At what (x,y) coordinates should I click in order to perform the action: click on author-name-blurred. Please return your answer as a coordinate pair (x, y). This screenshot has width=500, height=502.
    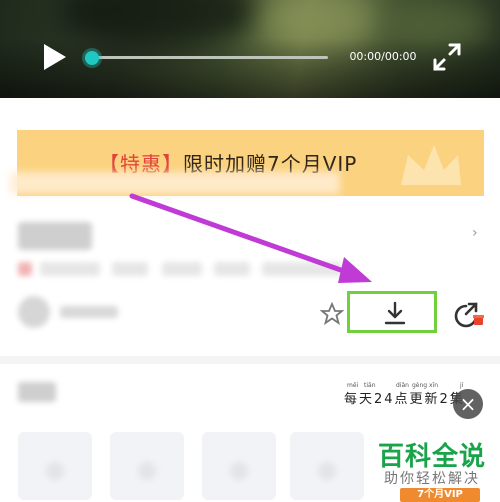
    Looking at the image, I should click on (89, 312).